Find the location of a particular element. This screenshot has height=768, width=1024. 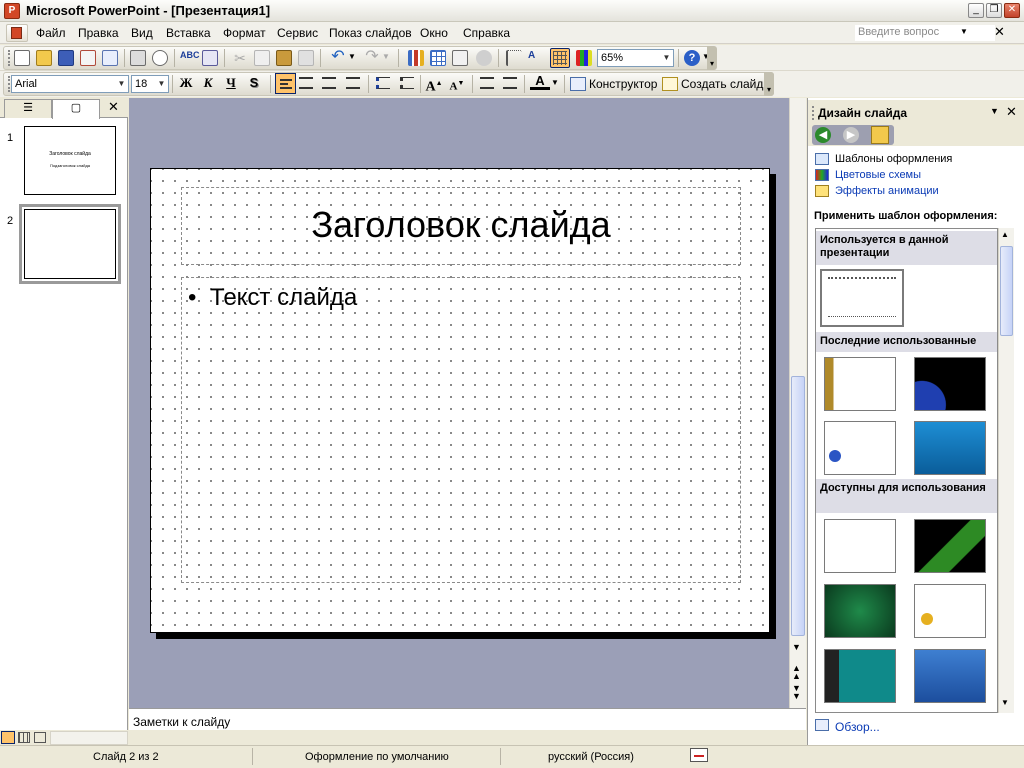

tables-borders-icon is located at coordinates (460, 58).